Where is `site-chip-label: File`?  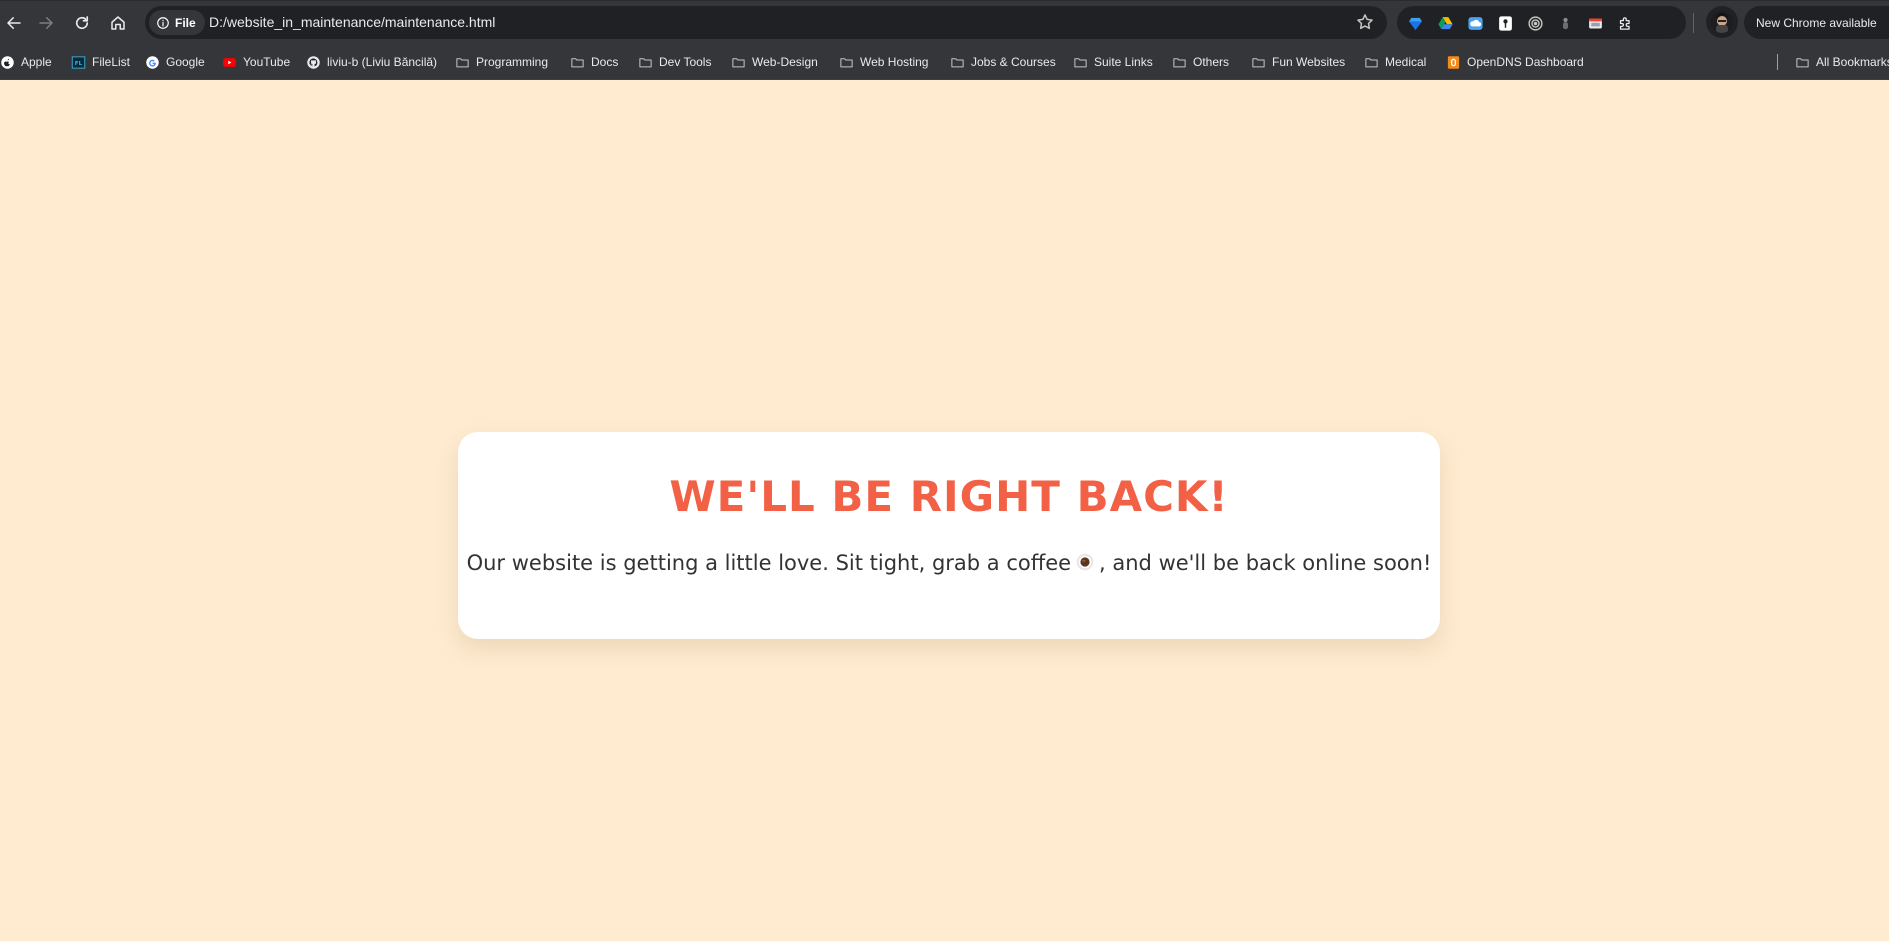
site-chip-label: File is located at coordinates (185, 22).